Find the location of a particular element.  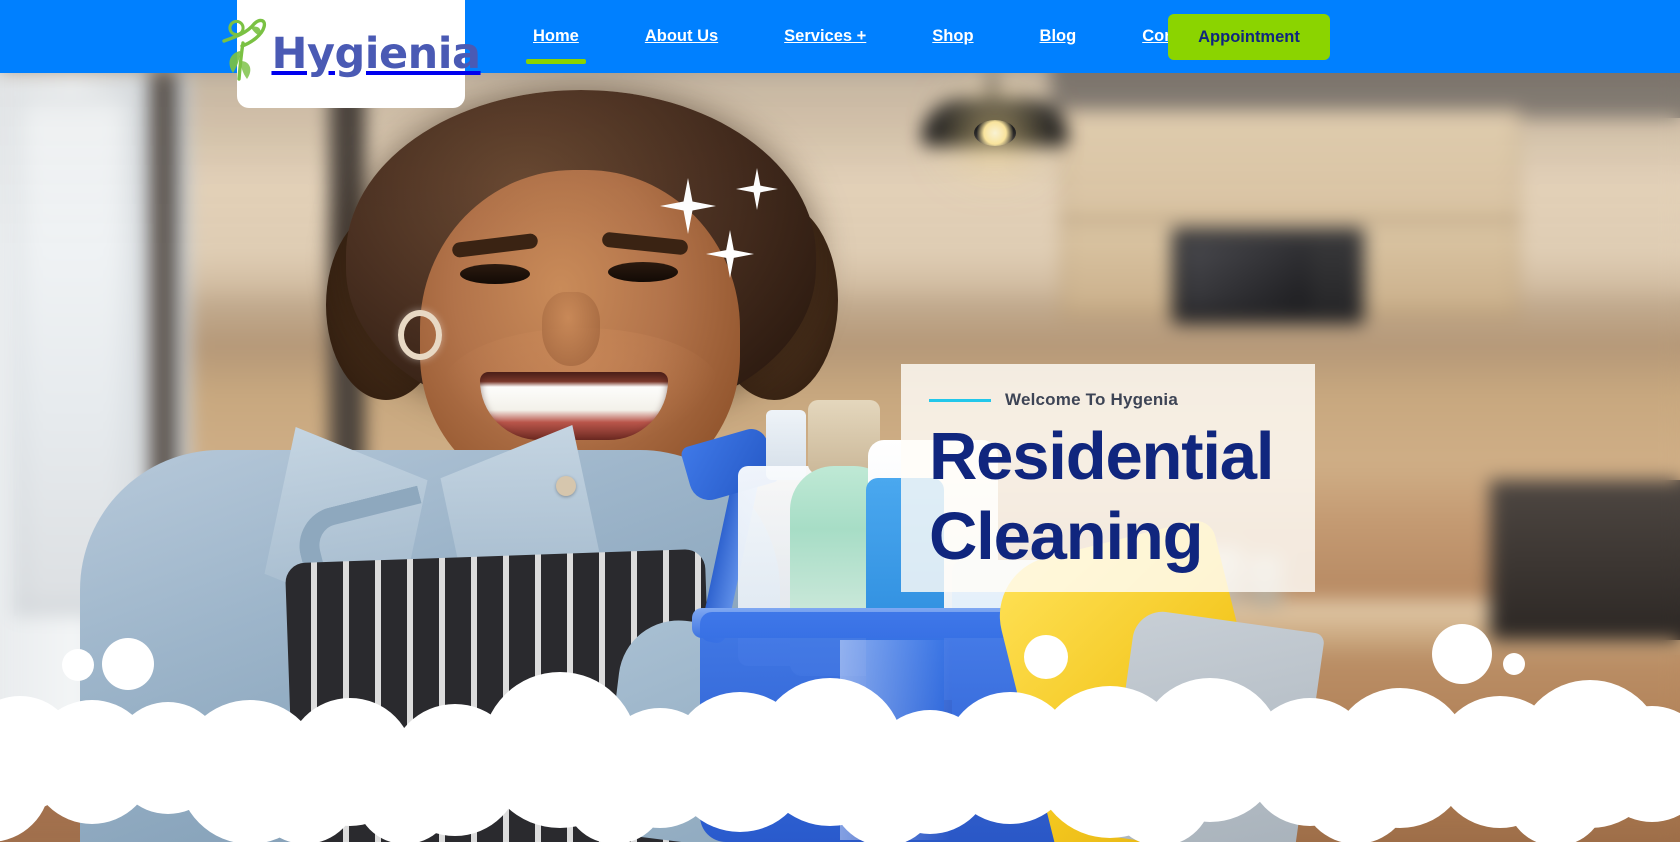

hero-text-panel: Welcome To Hygenia Residential Cleaning is located at coordinates (1108, 478).